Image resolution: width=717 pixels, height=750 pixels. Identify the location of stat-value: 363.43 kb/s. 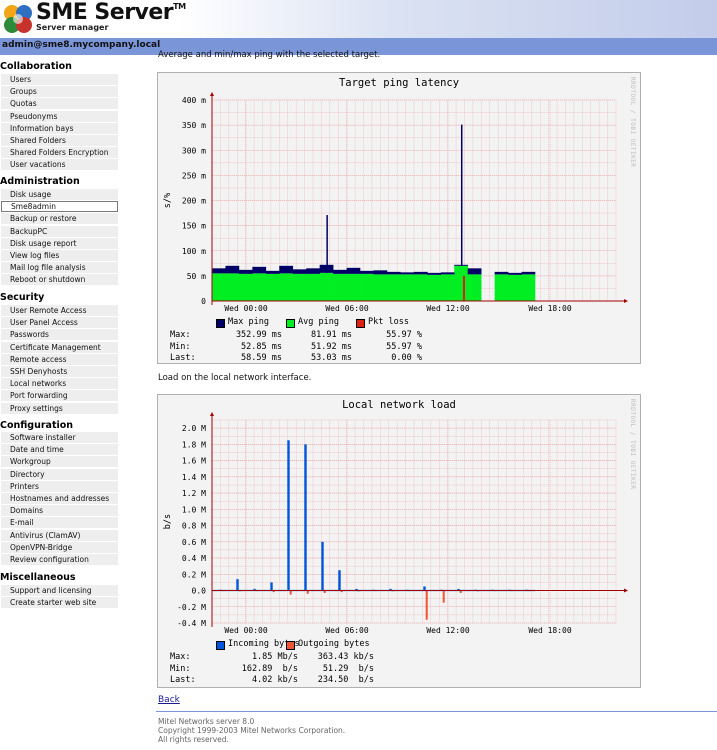
(345, 657).